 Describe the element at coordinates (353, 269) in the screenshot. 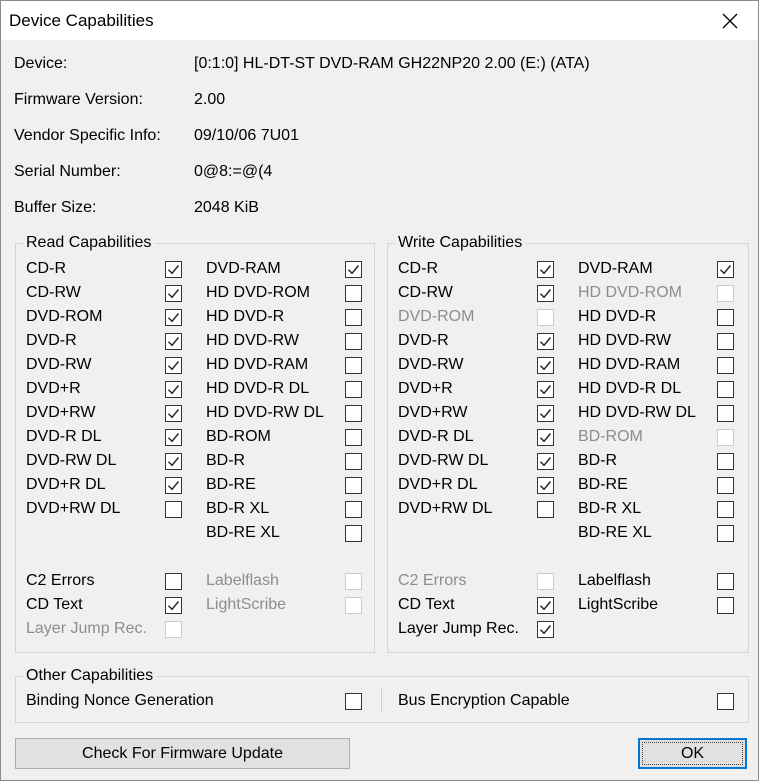

I see `read-dvd-ram-checkbox` at that location.